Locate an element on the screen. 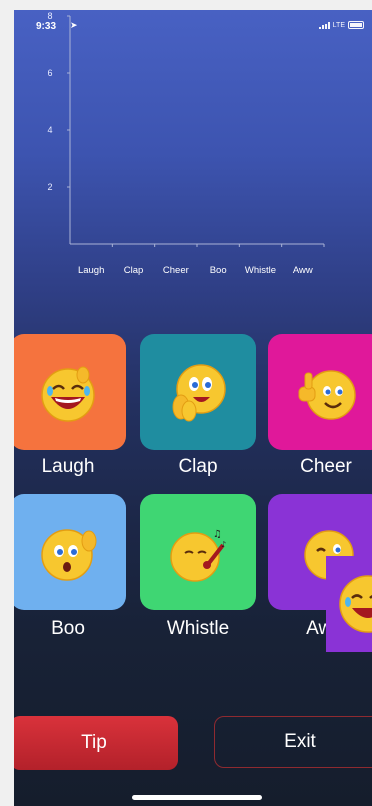  reaction-button-boo is located at coordinates (70, 552).